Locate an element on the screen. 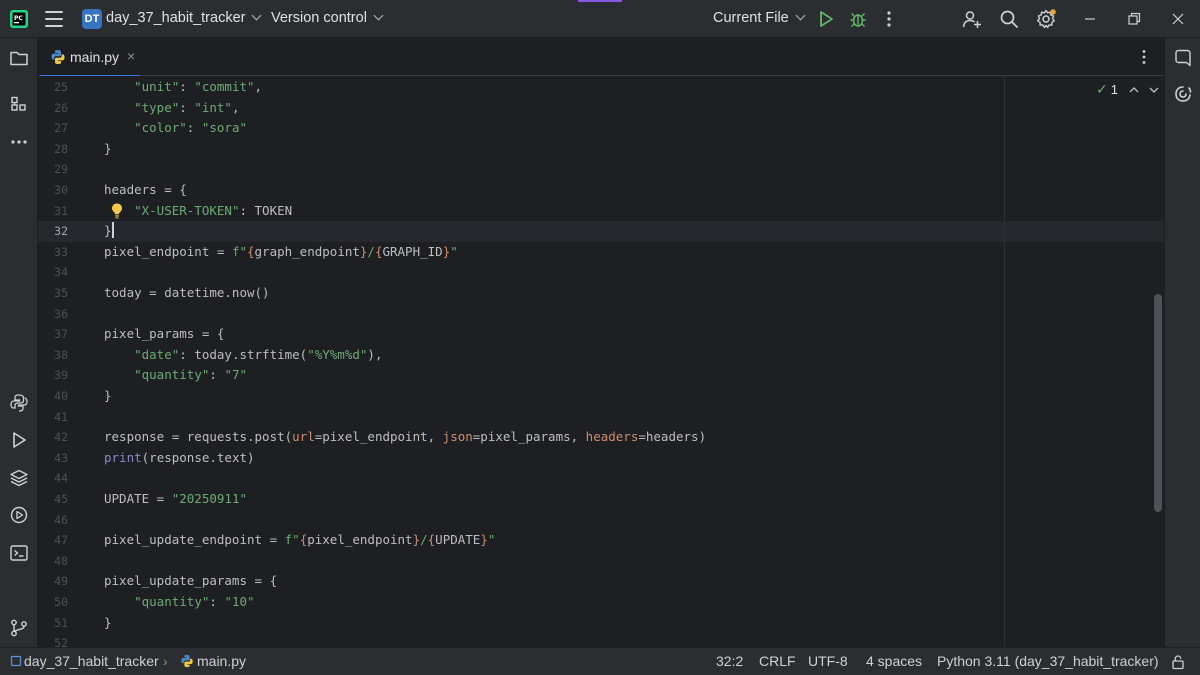  read-only-lock-icon is located at coordinates (1178, 662).